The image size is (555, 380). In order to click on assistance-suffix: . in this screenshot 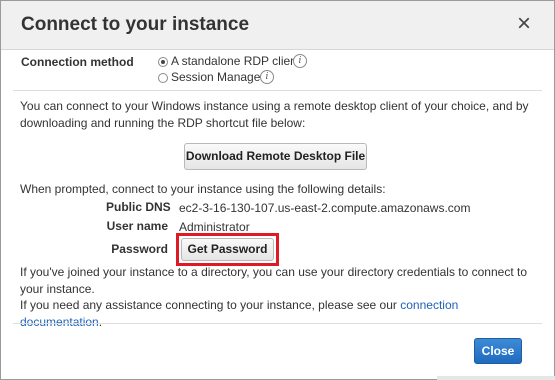, I will do `click(100, 321)`.